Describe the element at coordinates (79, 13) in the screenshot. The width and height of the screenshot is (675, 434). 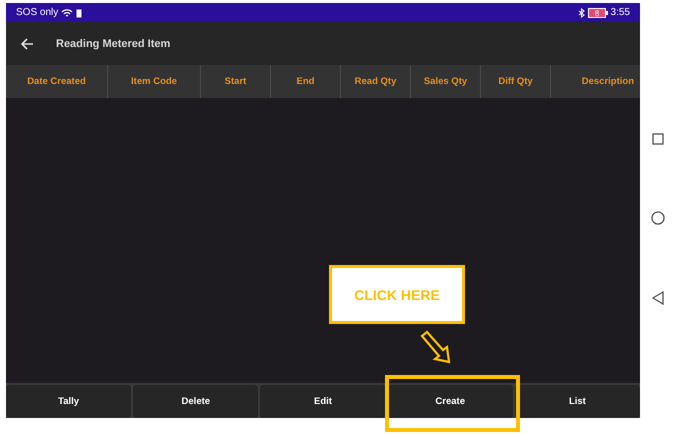
I see `battery-icon` at that location.